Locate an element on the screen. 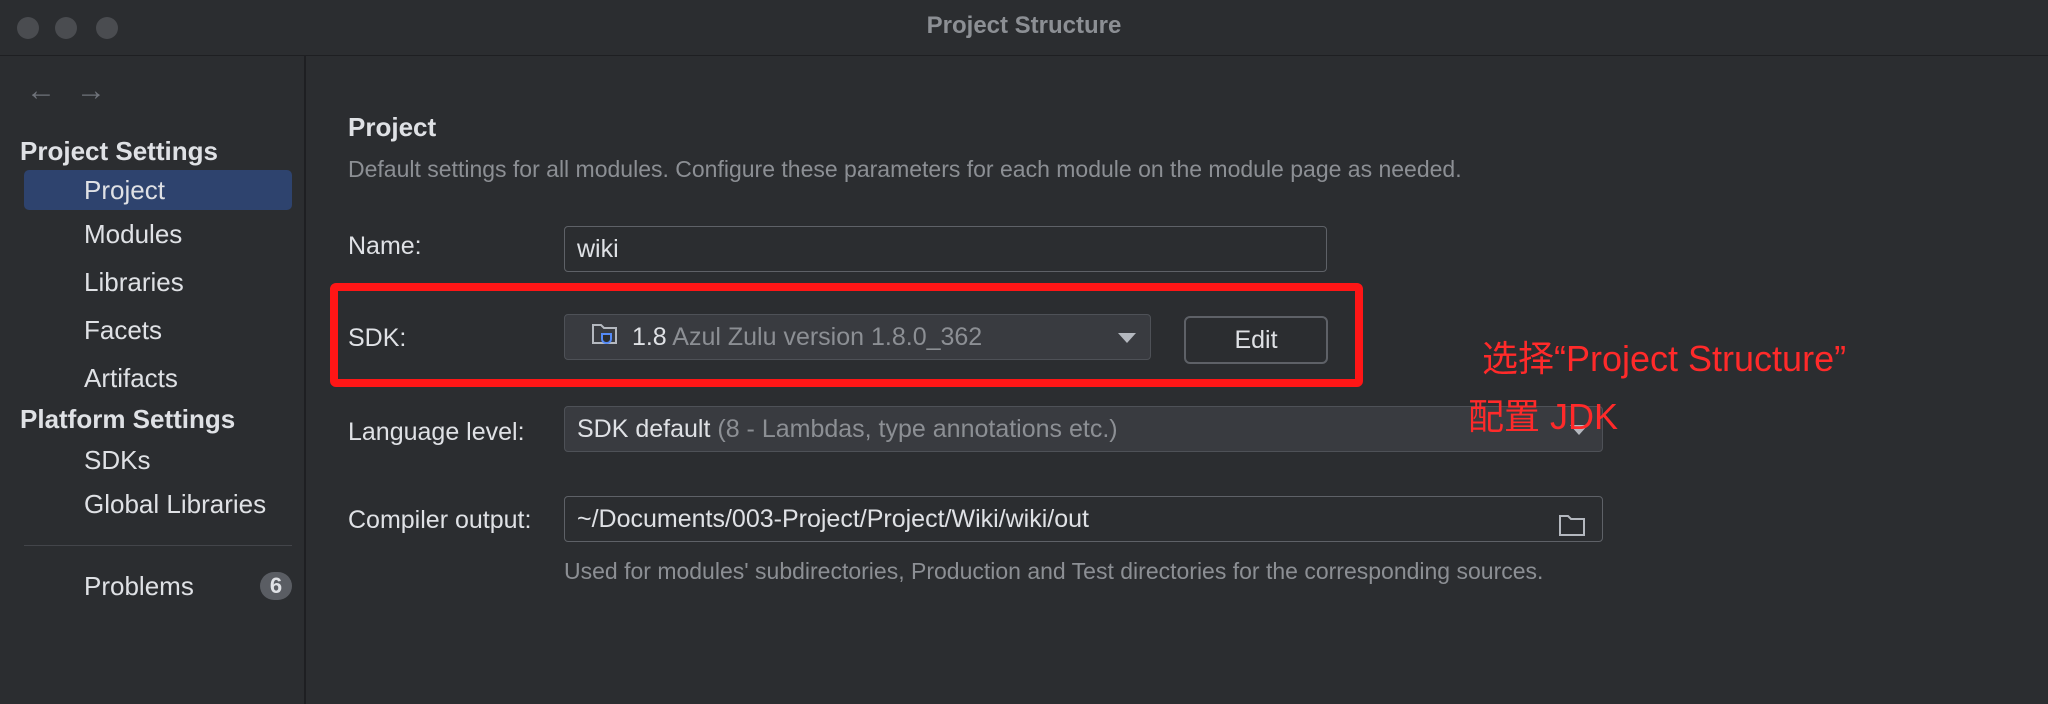  back-arrow-icon: ← is located at coordinates (41, 91).